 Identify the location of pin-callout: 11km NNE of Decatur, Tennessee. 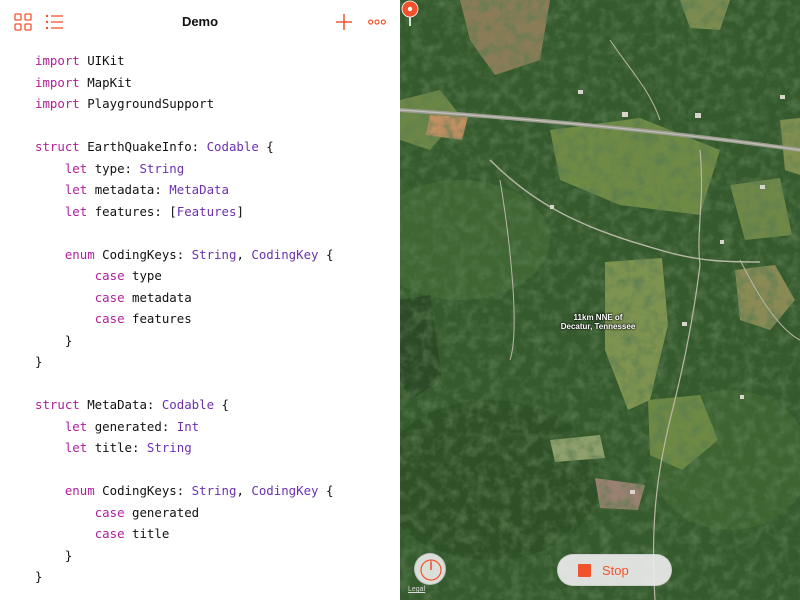
(598, 322).